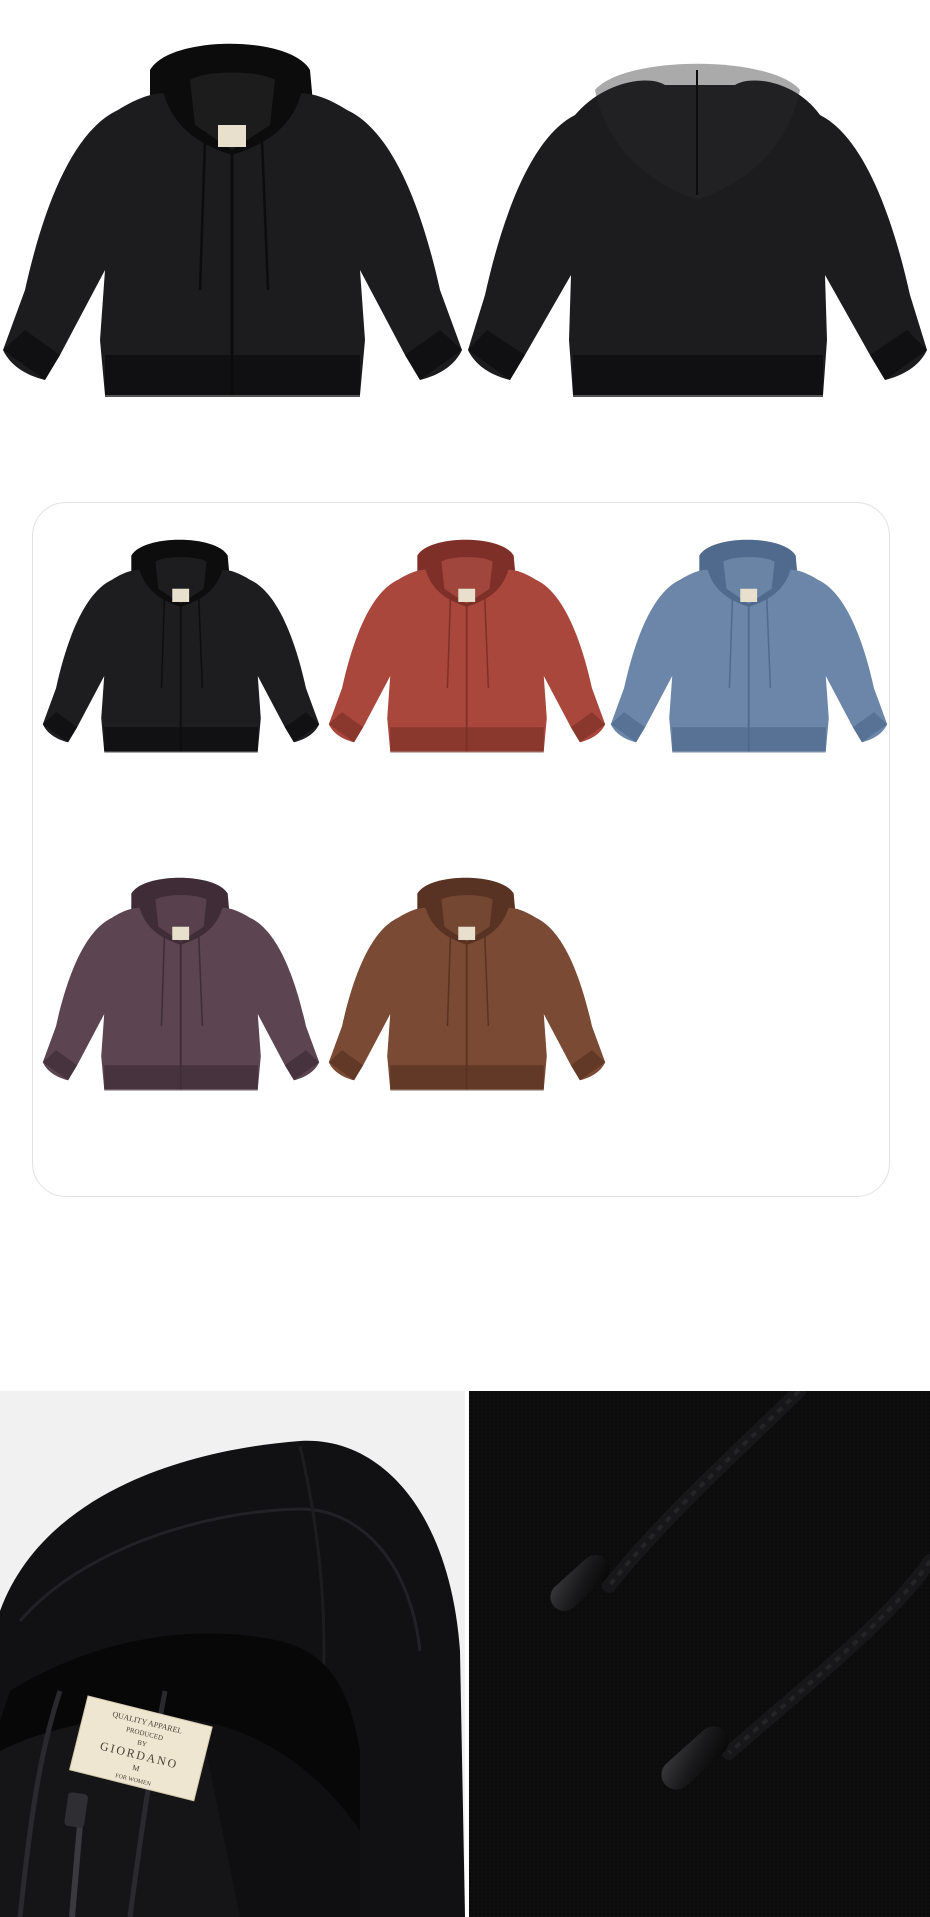 Image resolution: width=930 pixels, height=1917 pixels. I want to click on swatch-brown, so click(467, 1002).